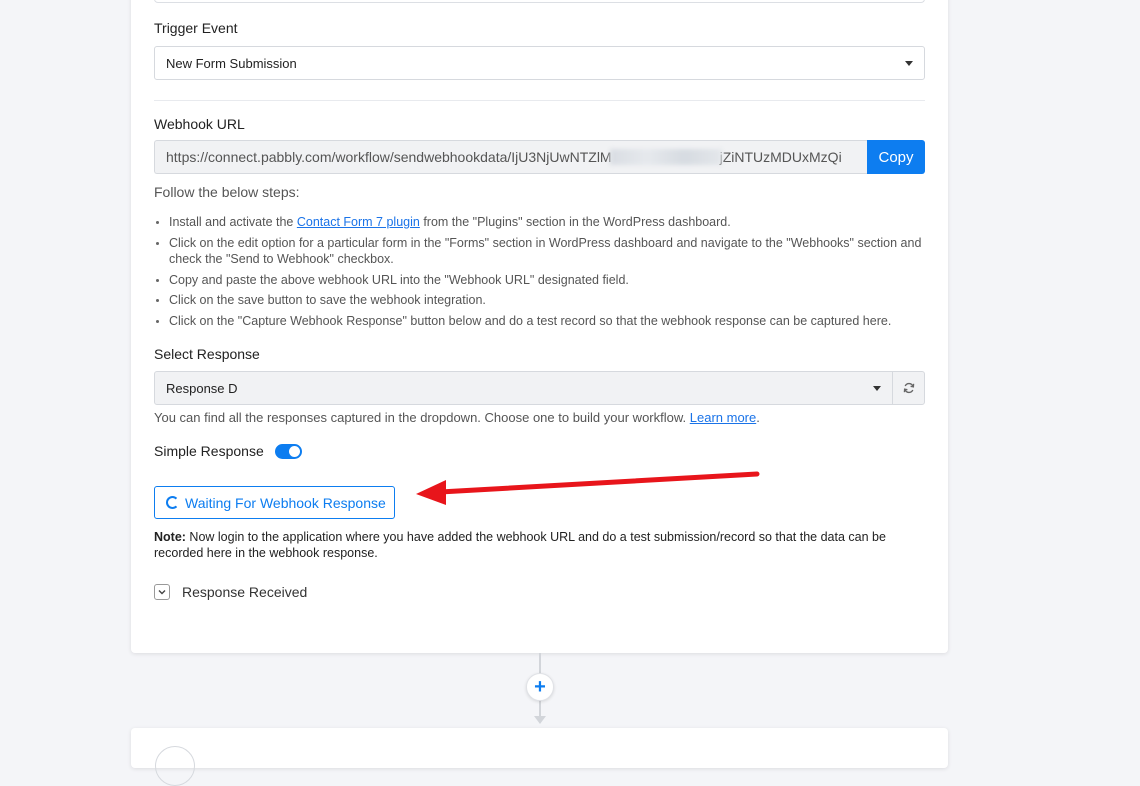 The width and height of the screenshot is (1140, 786). Describe the element at coordinates (540, 720) in the screenshot. I see `connector-arrow-icon` at that location.